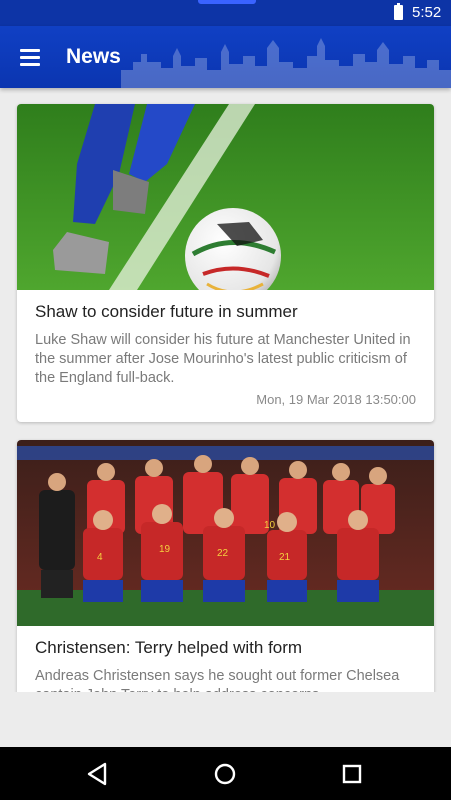 The height and width of the screenshot is (800, 451). I want to click on back-icon, so click(98, 774).